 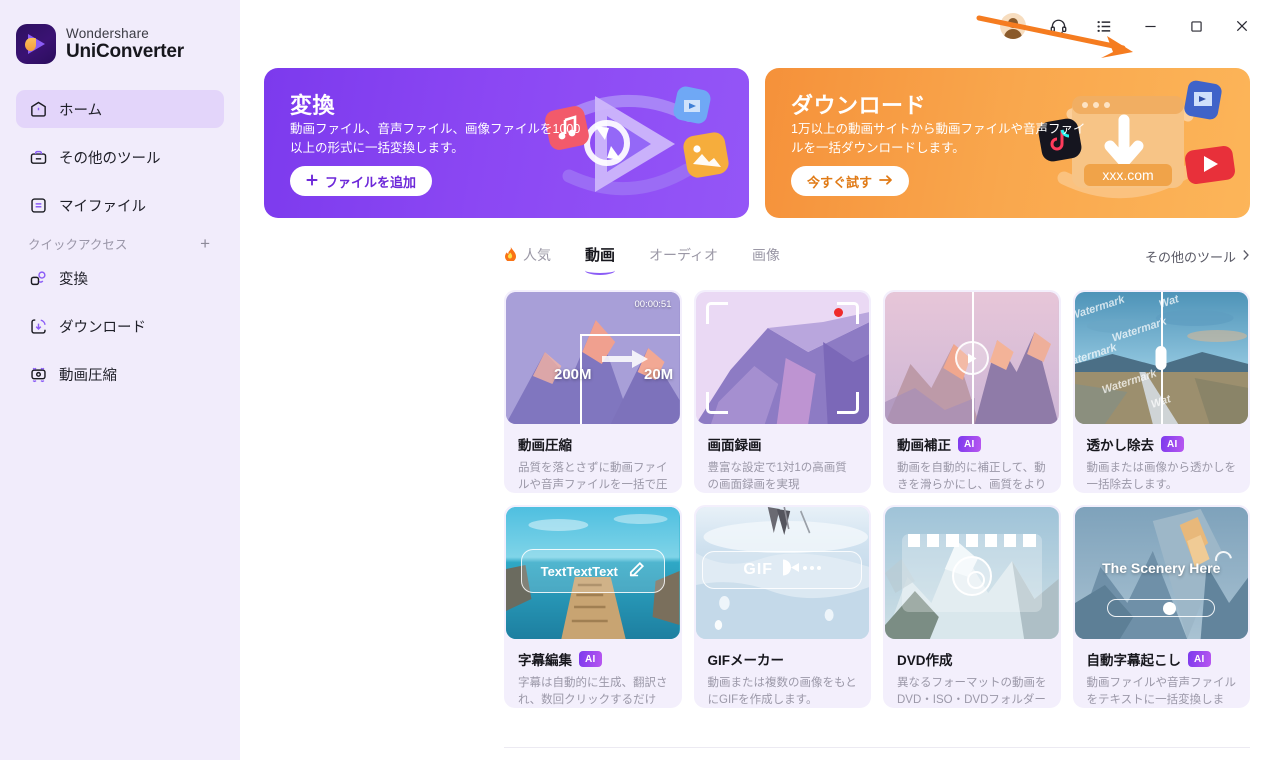 What do you see at coordinates (972, 477) in the screenshot?
I see `tool-desc: 動画を自動的に補正して、動きを滑らかにし、画質をより鮮明にします。` at bounding box center [972, 477].